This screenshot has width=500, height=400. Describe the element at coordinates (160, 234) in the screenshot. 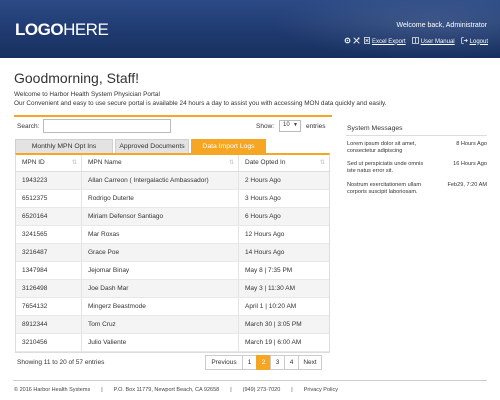

I see `cell-mpn-name: Mar Roxas` at that location.